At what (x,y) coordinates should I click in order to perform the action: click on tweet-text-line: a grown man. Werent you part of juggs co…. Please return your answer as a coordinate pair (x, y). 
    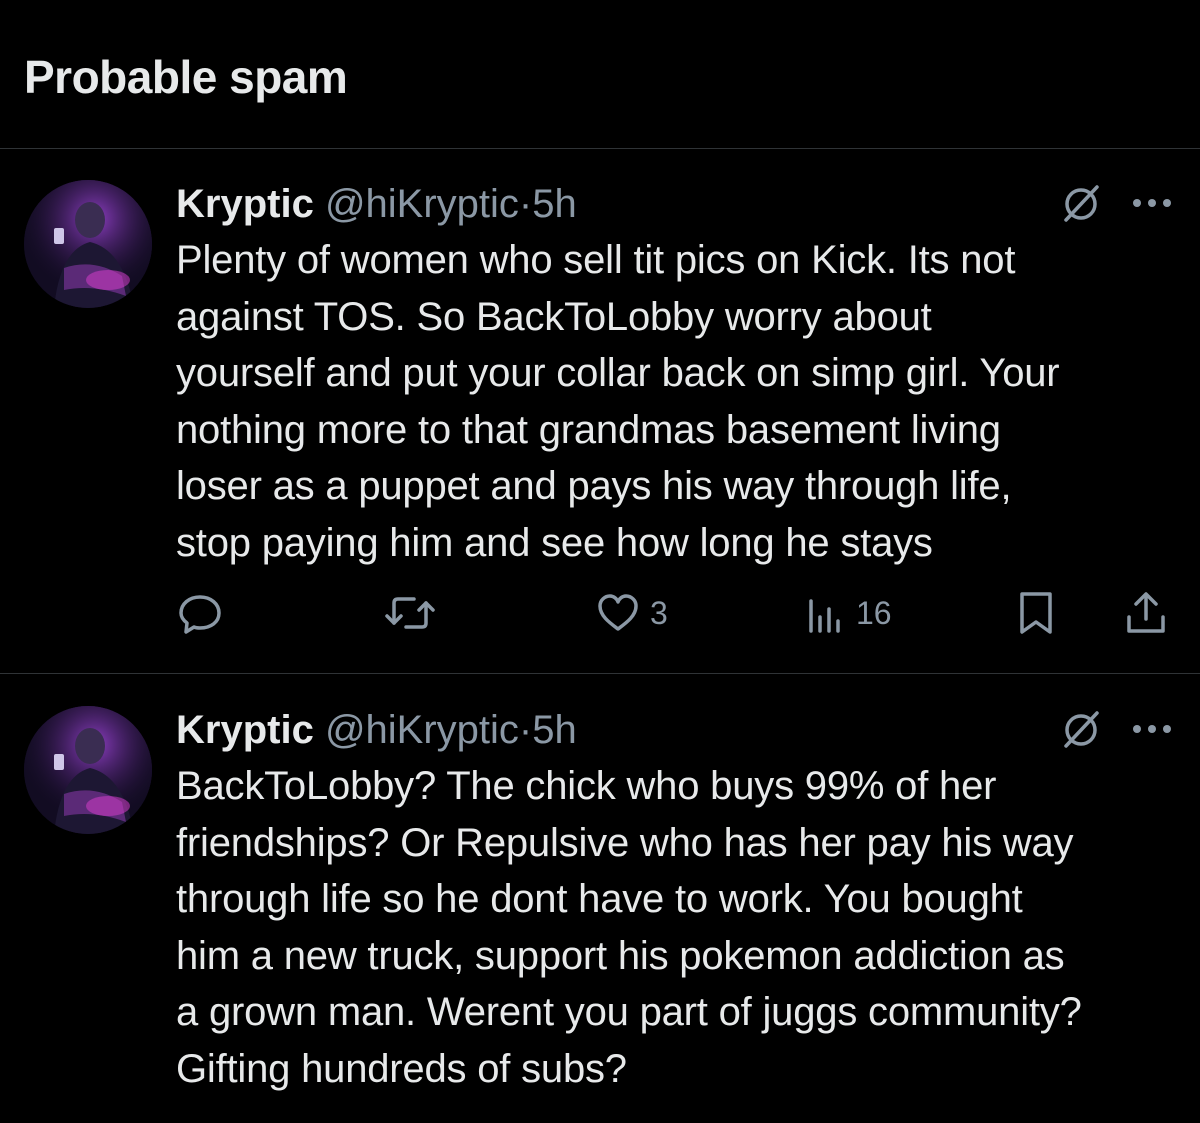
    Looking at the image, I should click on (629, 1012).